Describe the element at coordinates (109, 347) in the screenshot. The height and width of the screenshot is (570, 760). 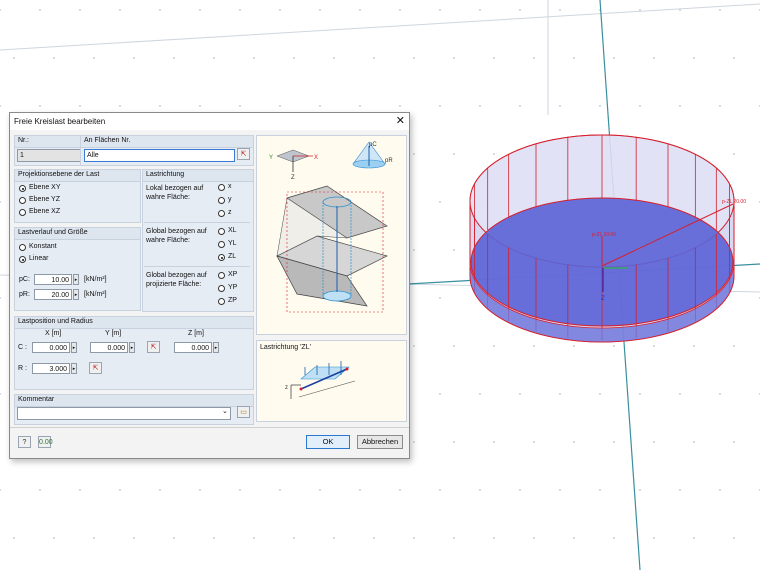
I see `cy-input: 0.000` at that location.